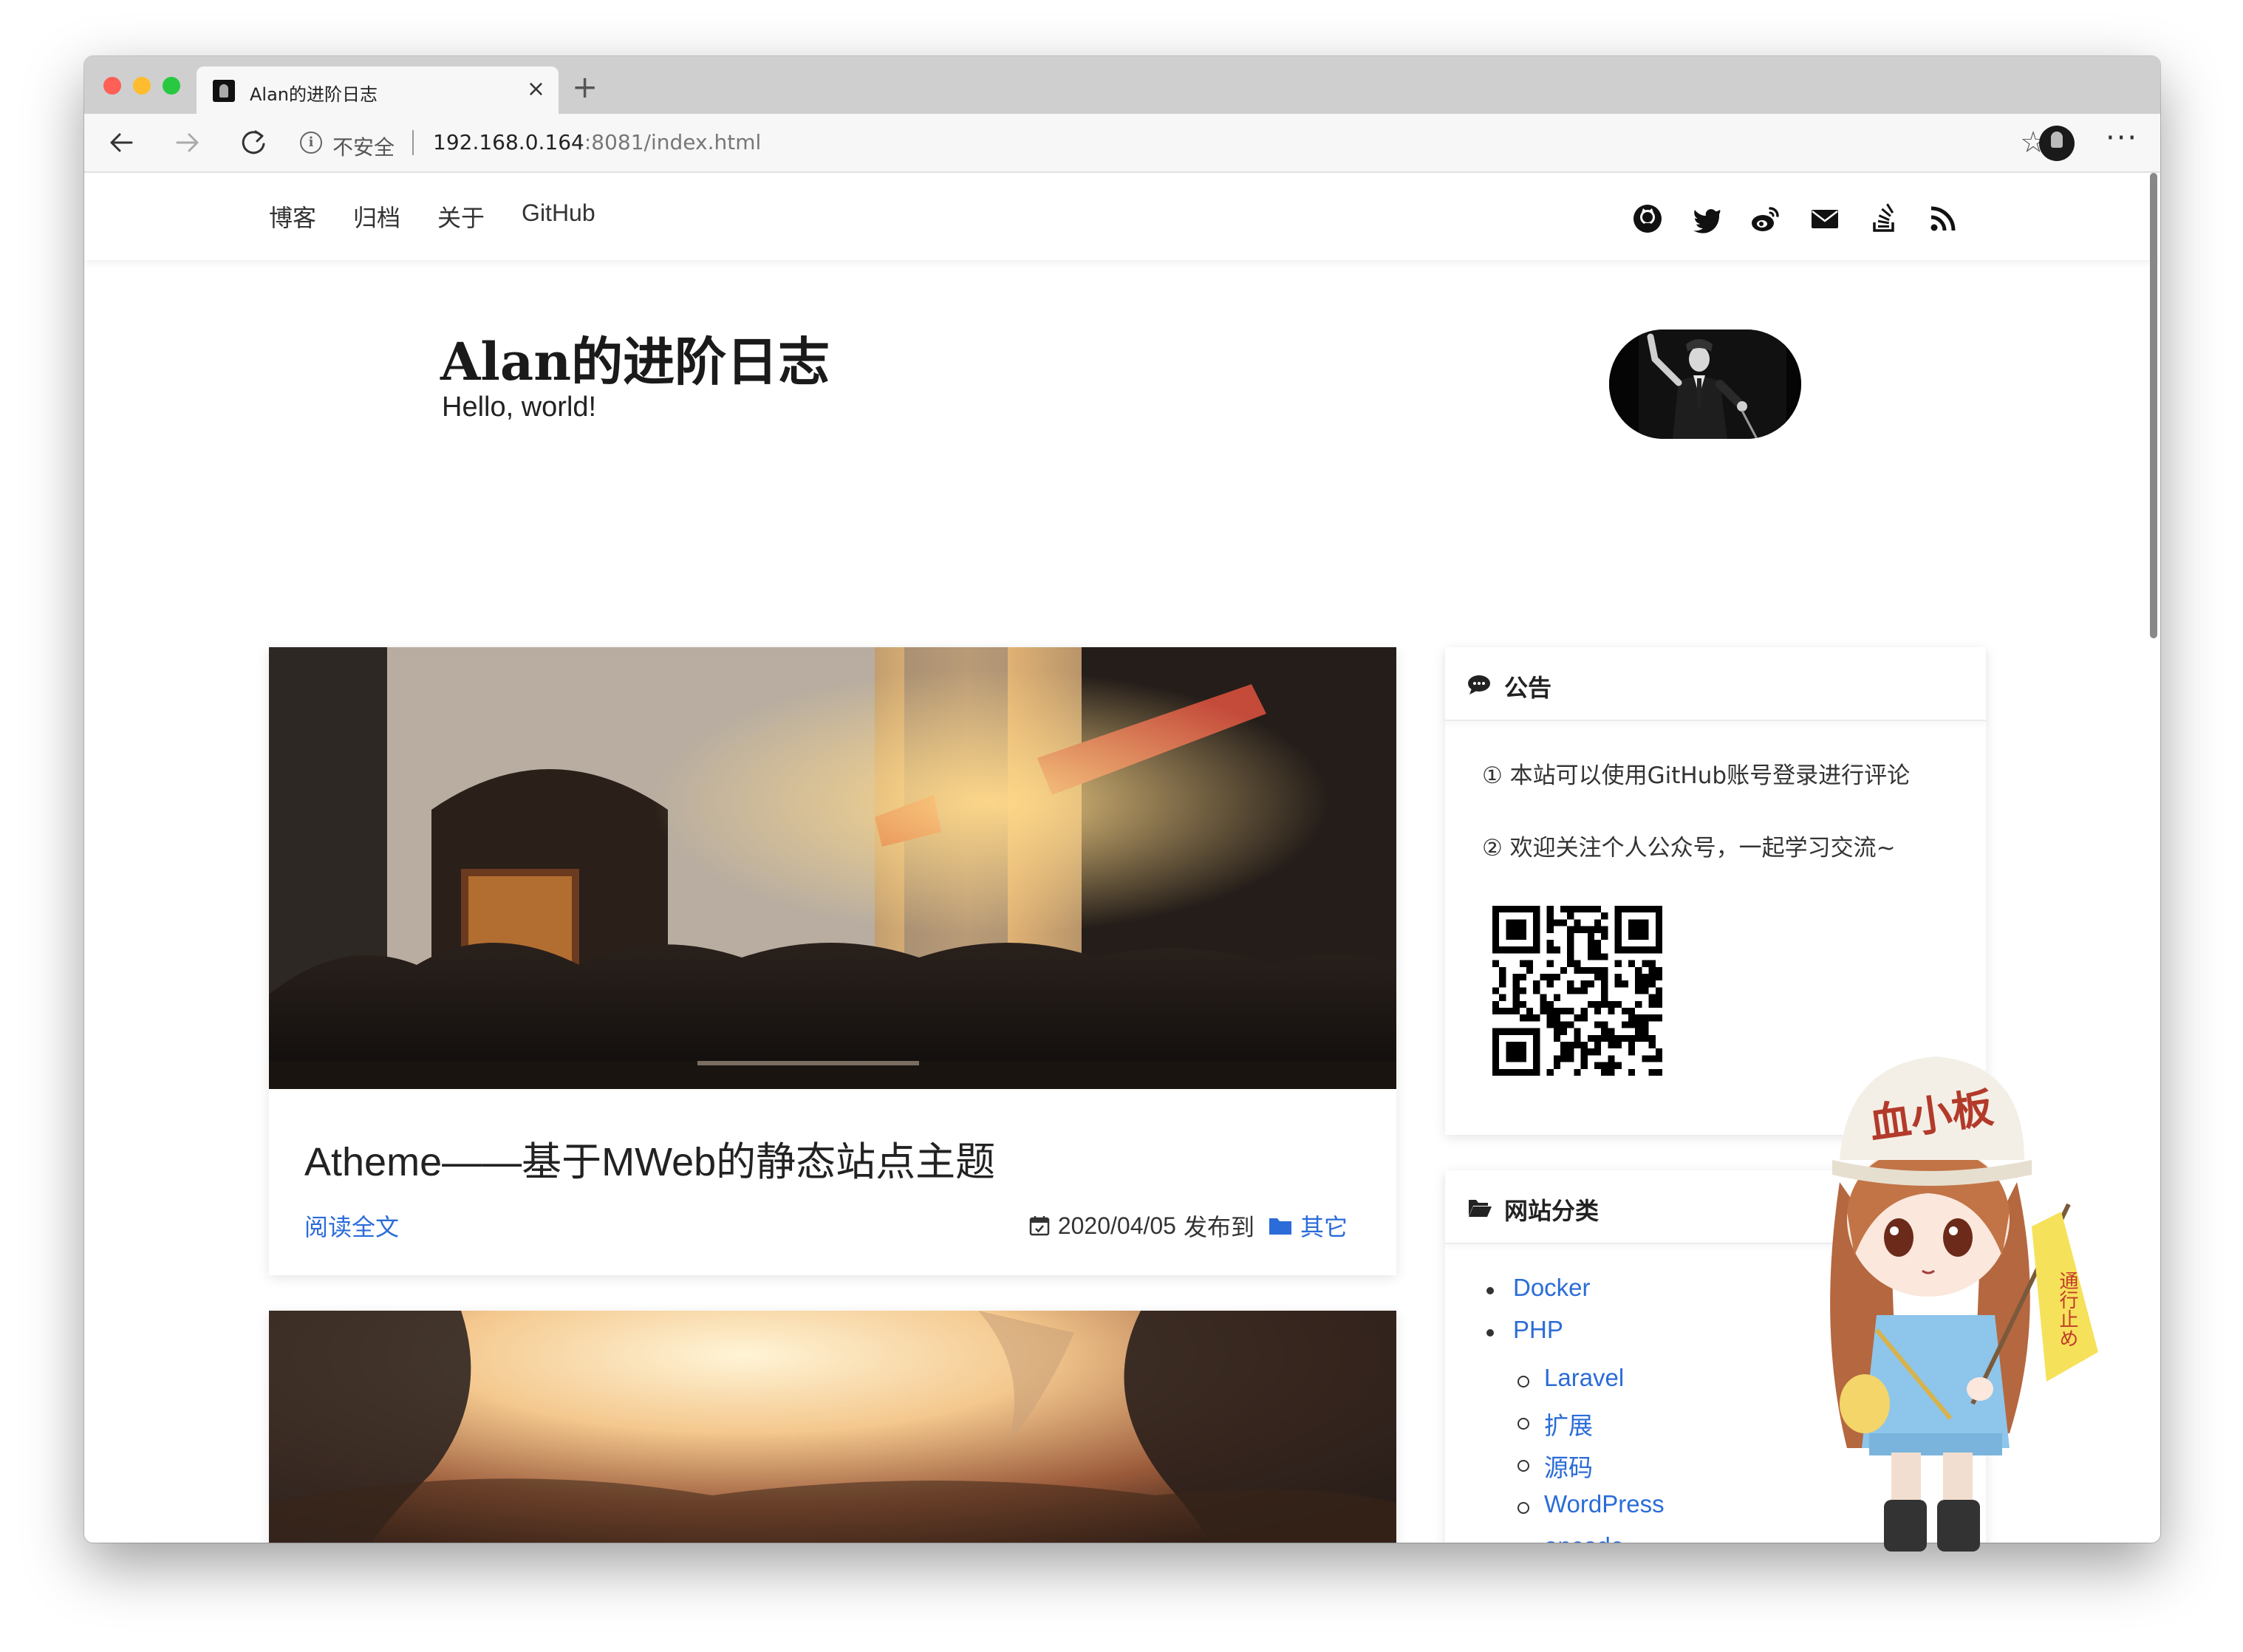 Image resolution: width=2243 pixels, height=1652 pixels. I want to click on subcategory-item: 源码, so click(1573, 1469).